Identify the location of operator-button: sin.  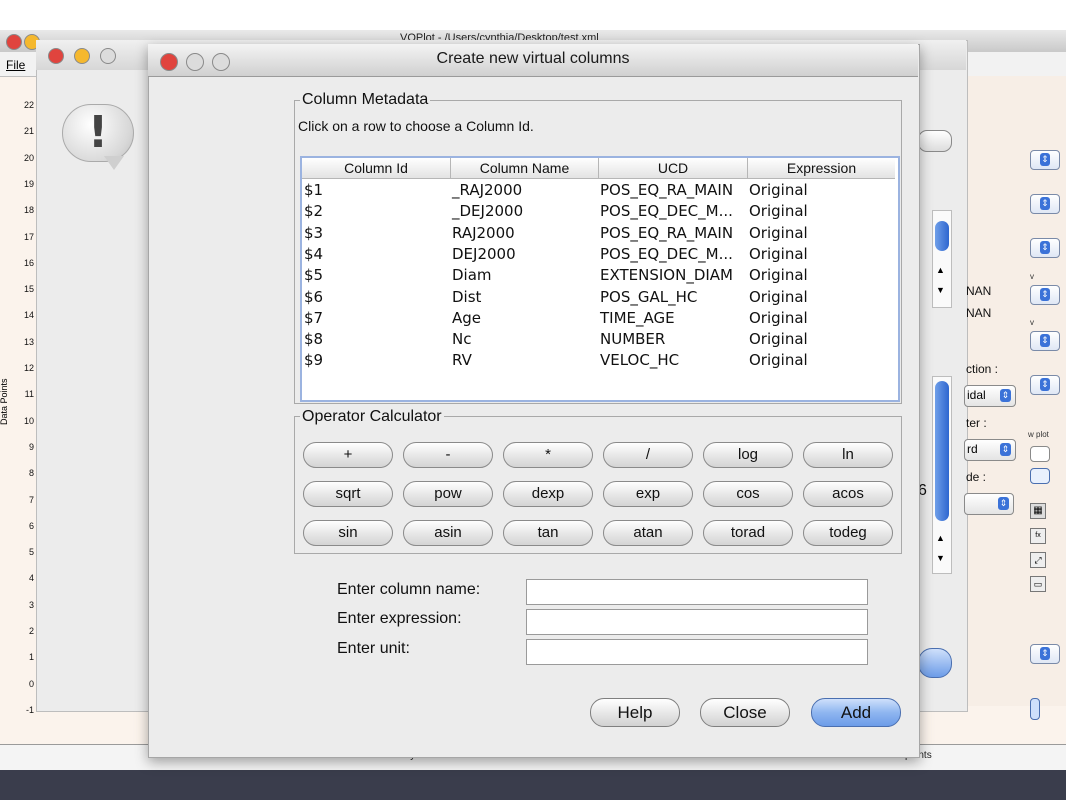
(348, 533).